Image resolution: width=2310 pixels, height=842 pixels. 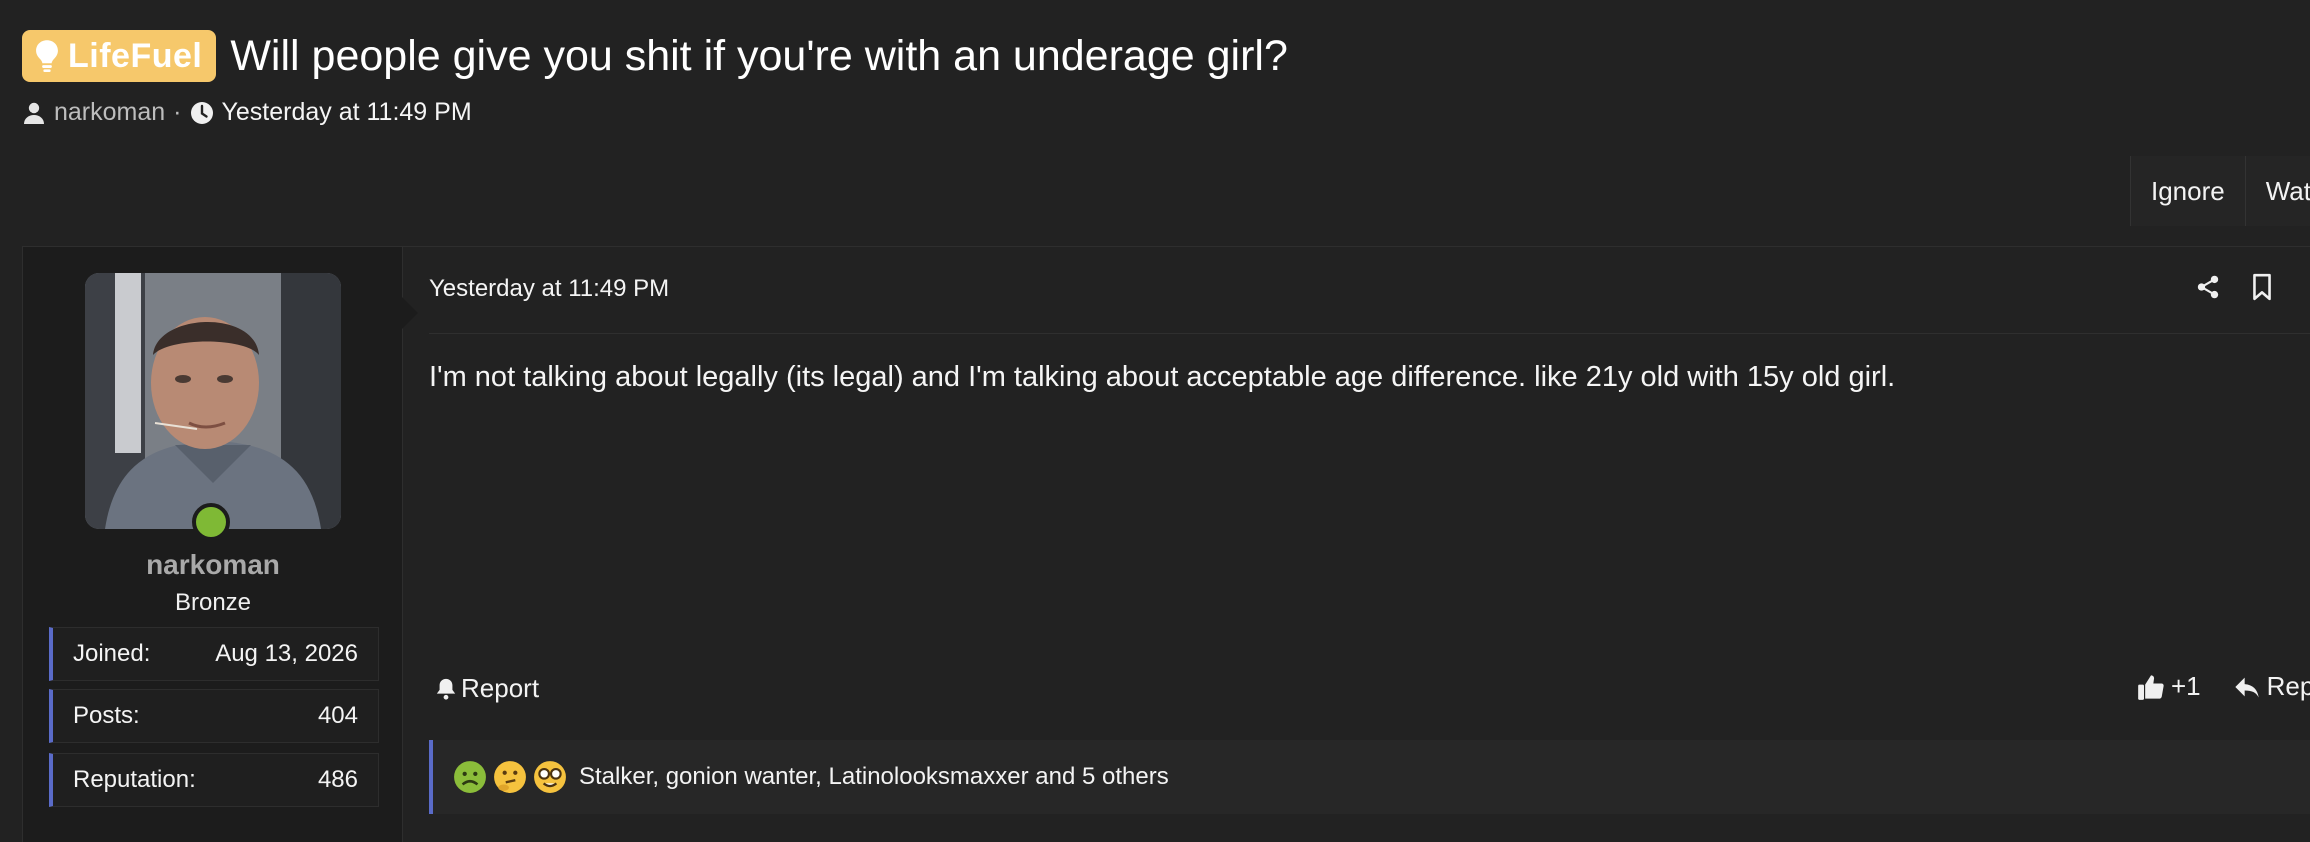 I want to click on reply-button: Reply, so click(x=2271, y=686).